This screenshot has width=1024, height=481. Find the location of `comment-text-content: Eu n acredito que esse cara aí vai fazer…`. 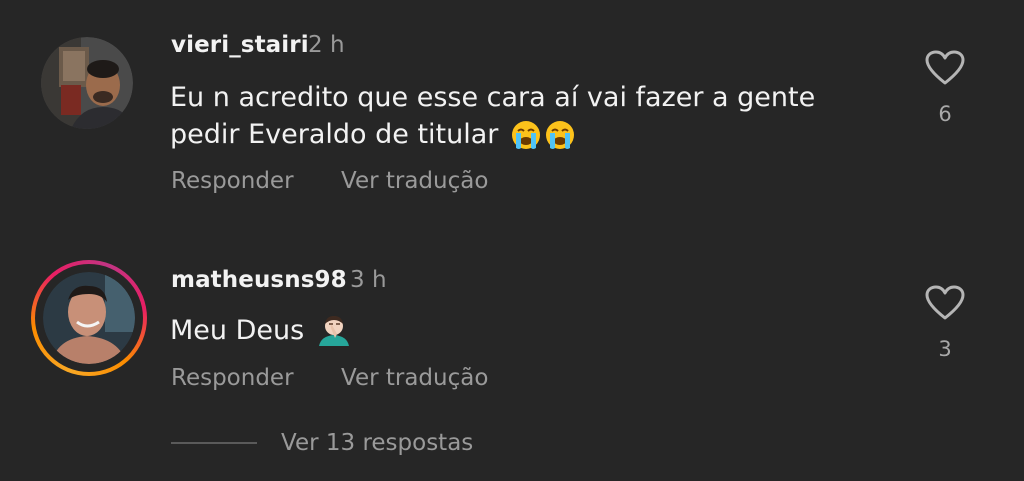

comment-text-content: Eu n acredito que esse cara aí vai fazer… is located at coordinates (493, 116).